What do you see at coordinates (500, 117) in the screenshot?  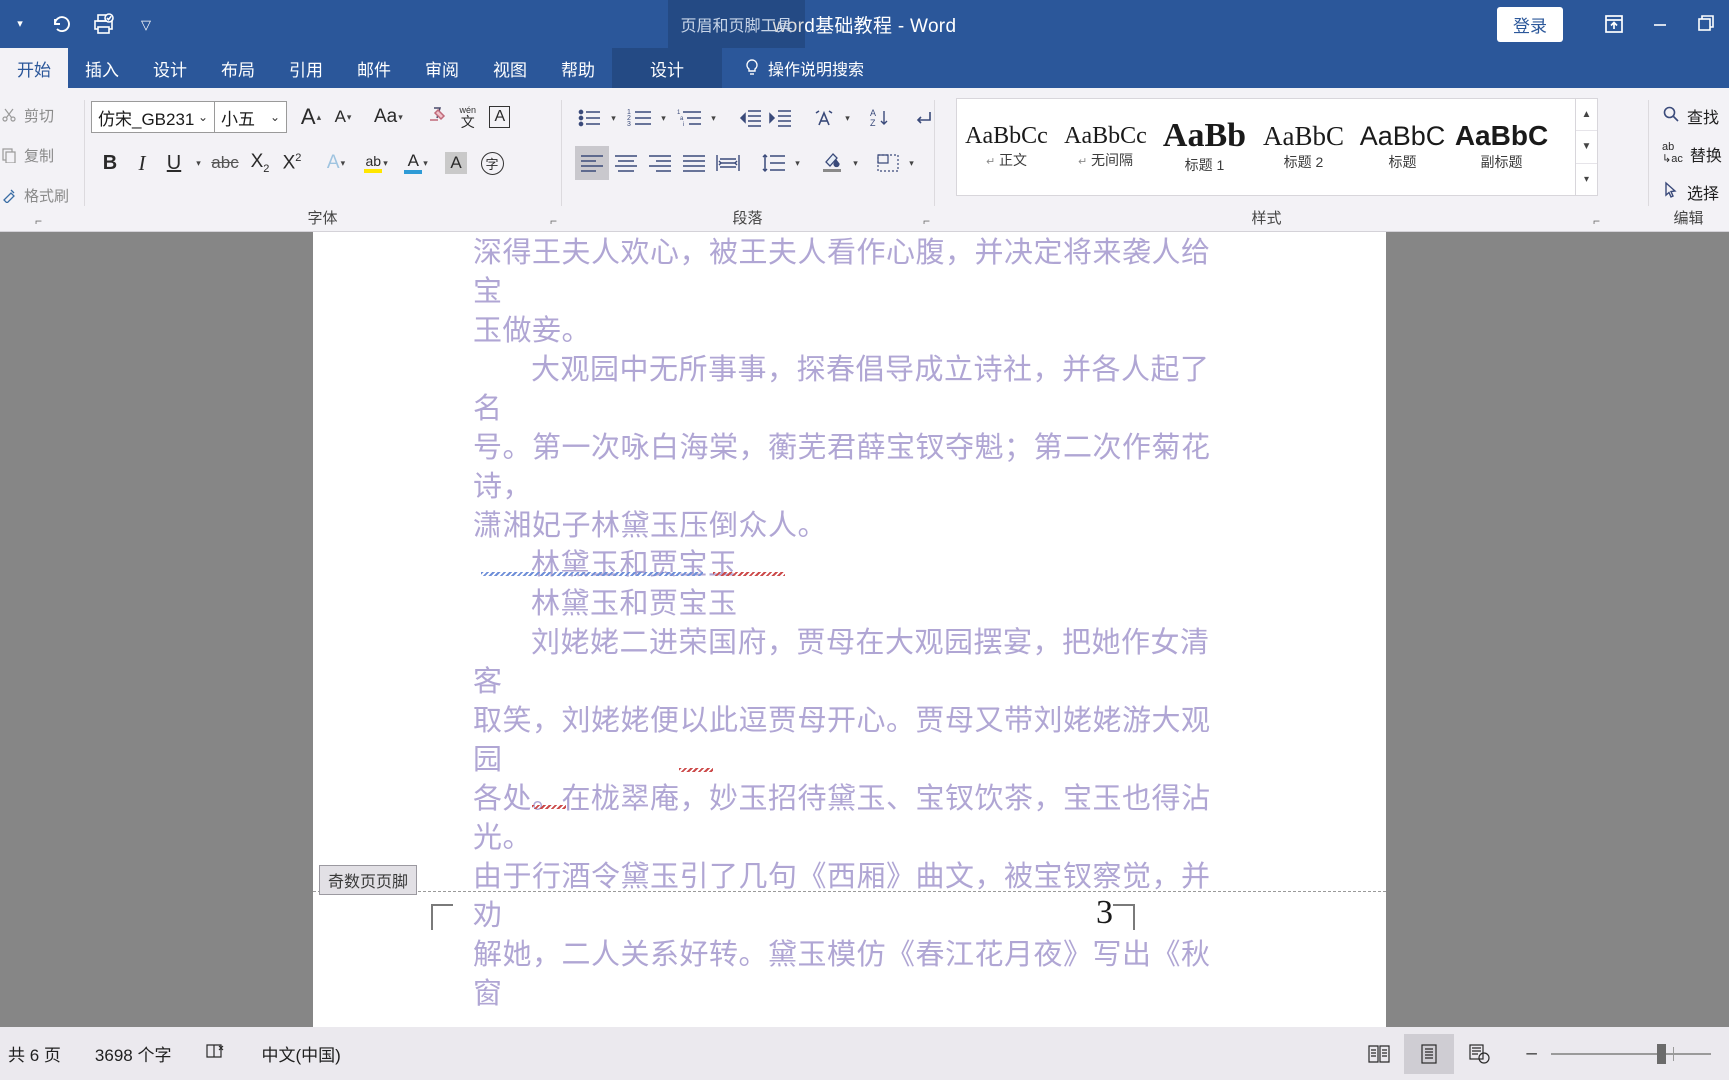 I see `character-border-button: A` at bounding box center [500, 117].